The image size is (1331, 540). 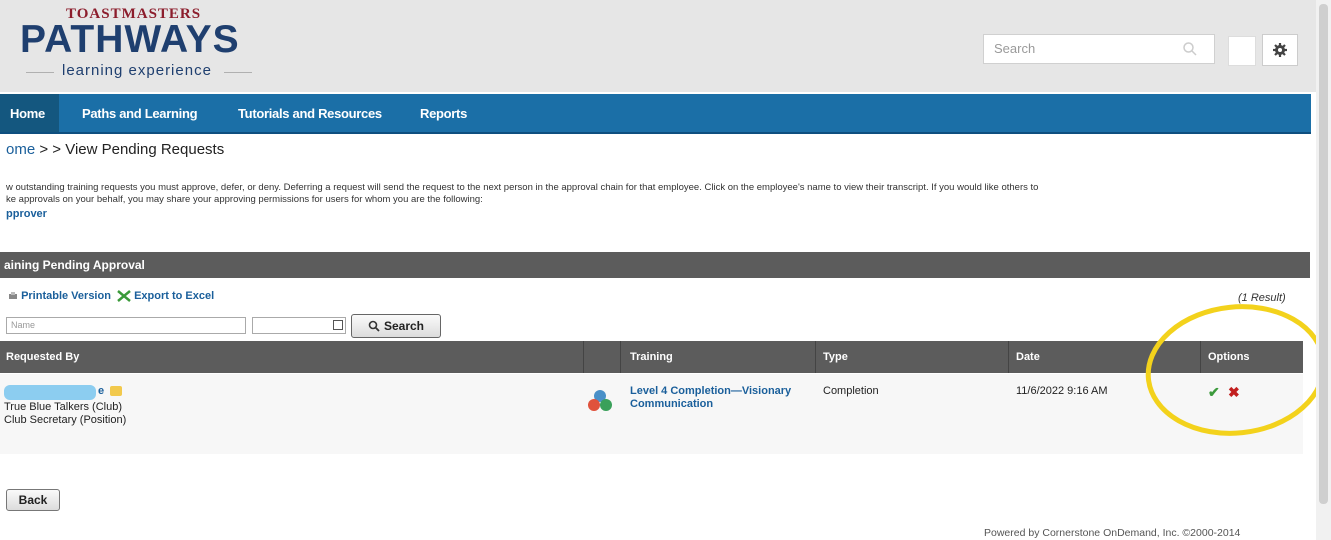 I want to click on table-header: Requested By Training Type Date Options, so click(x=651, y=357).